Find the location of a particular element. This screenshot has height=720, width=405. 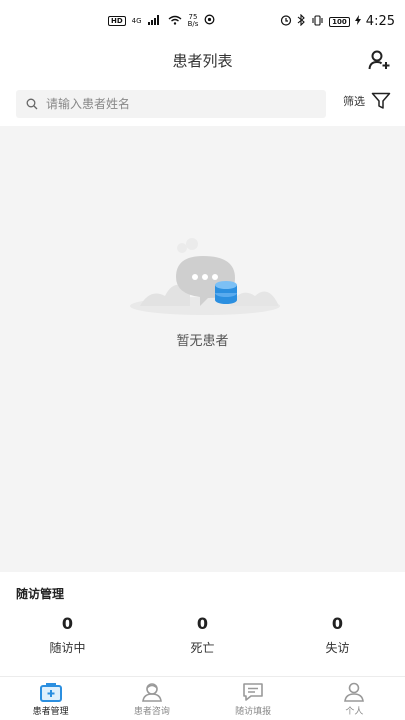

tab-patient-management: 患者管理 is located at coordinates (50, 698).